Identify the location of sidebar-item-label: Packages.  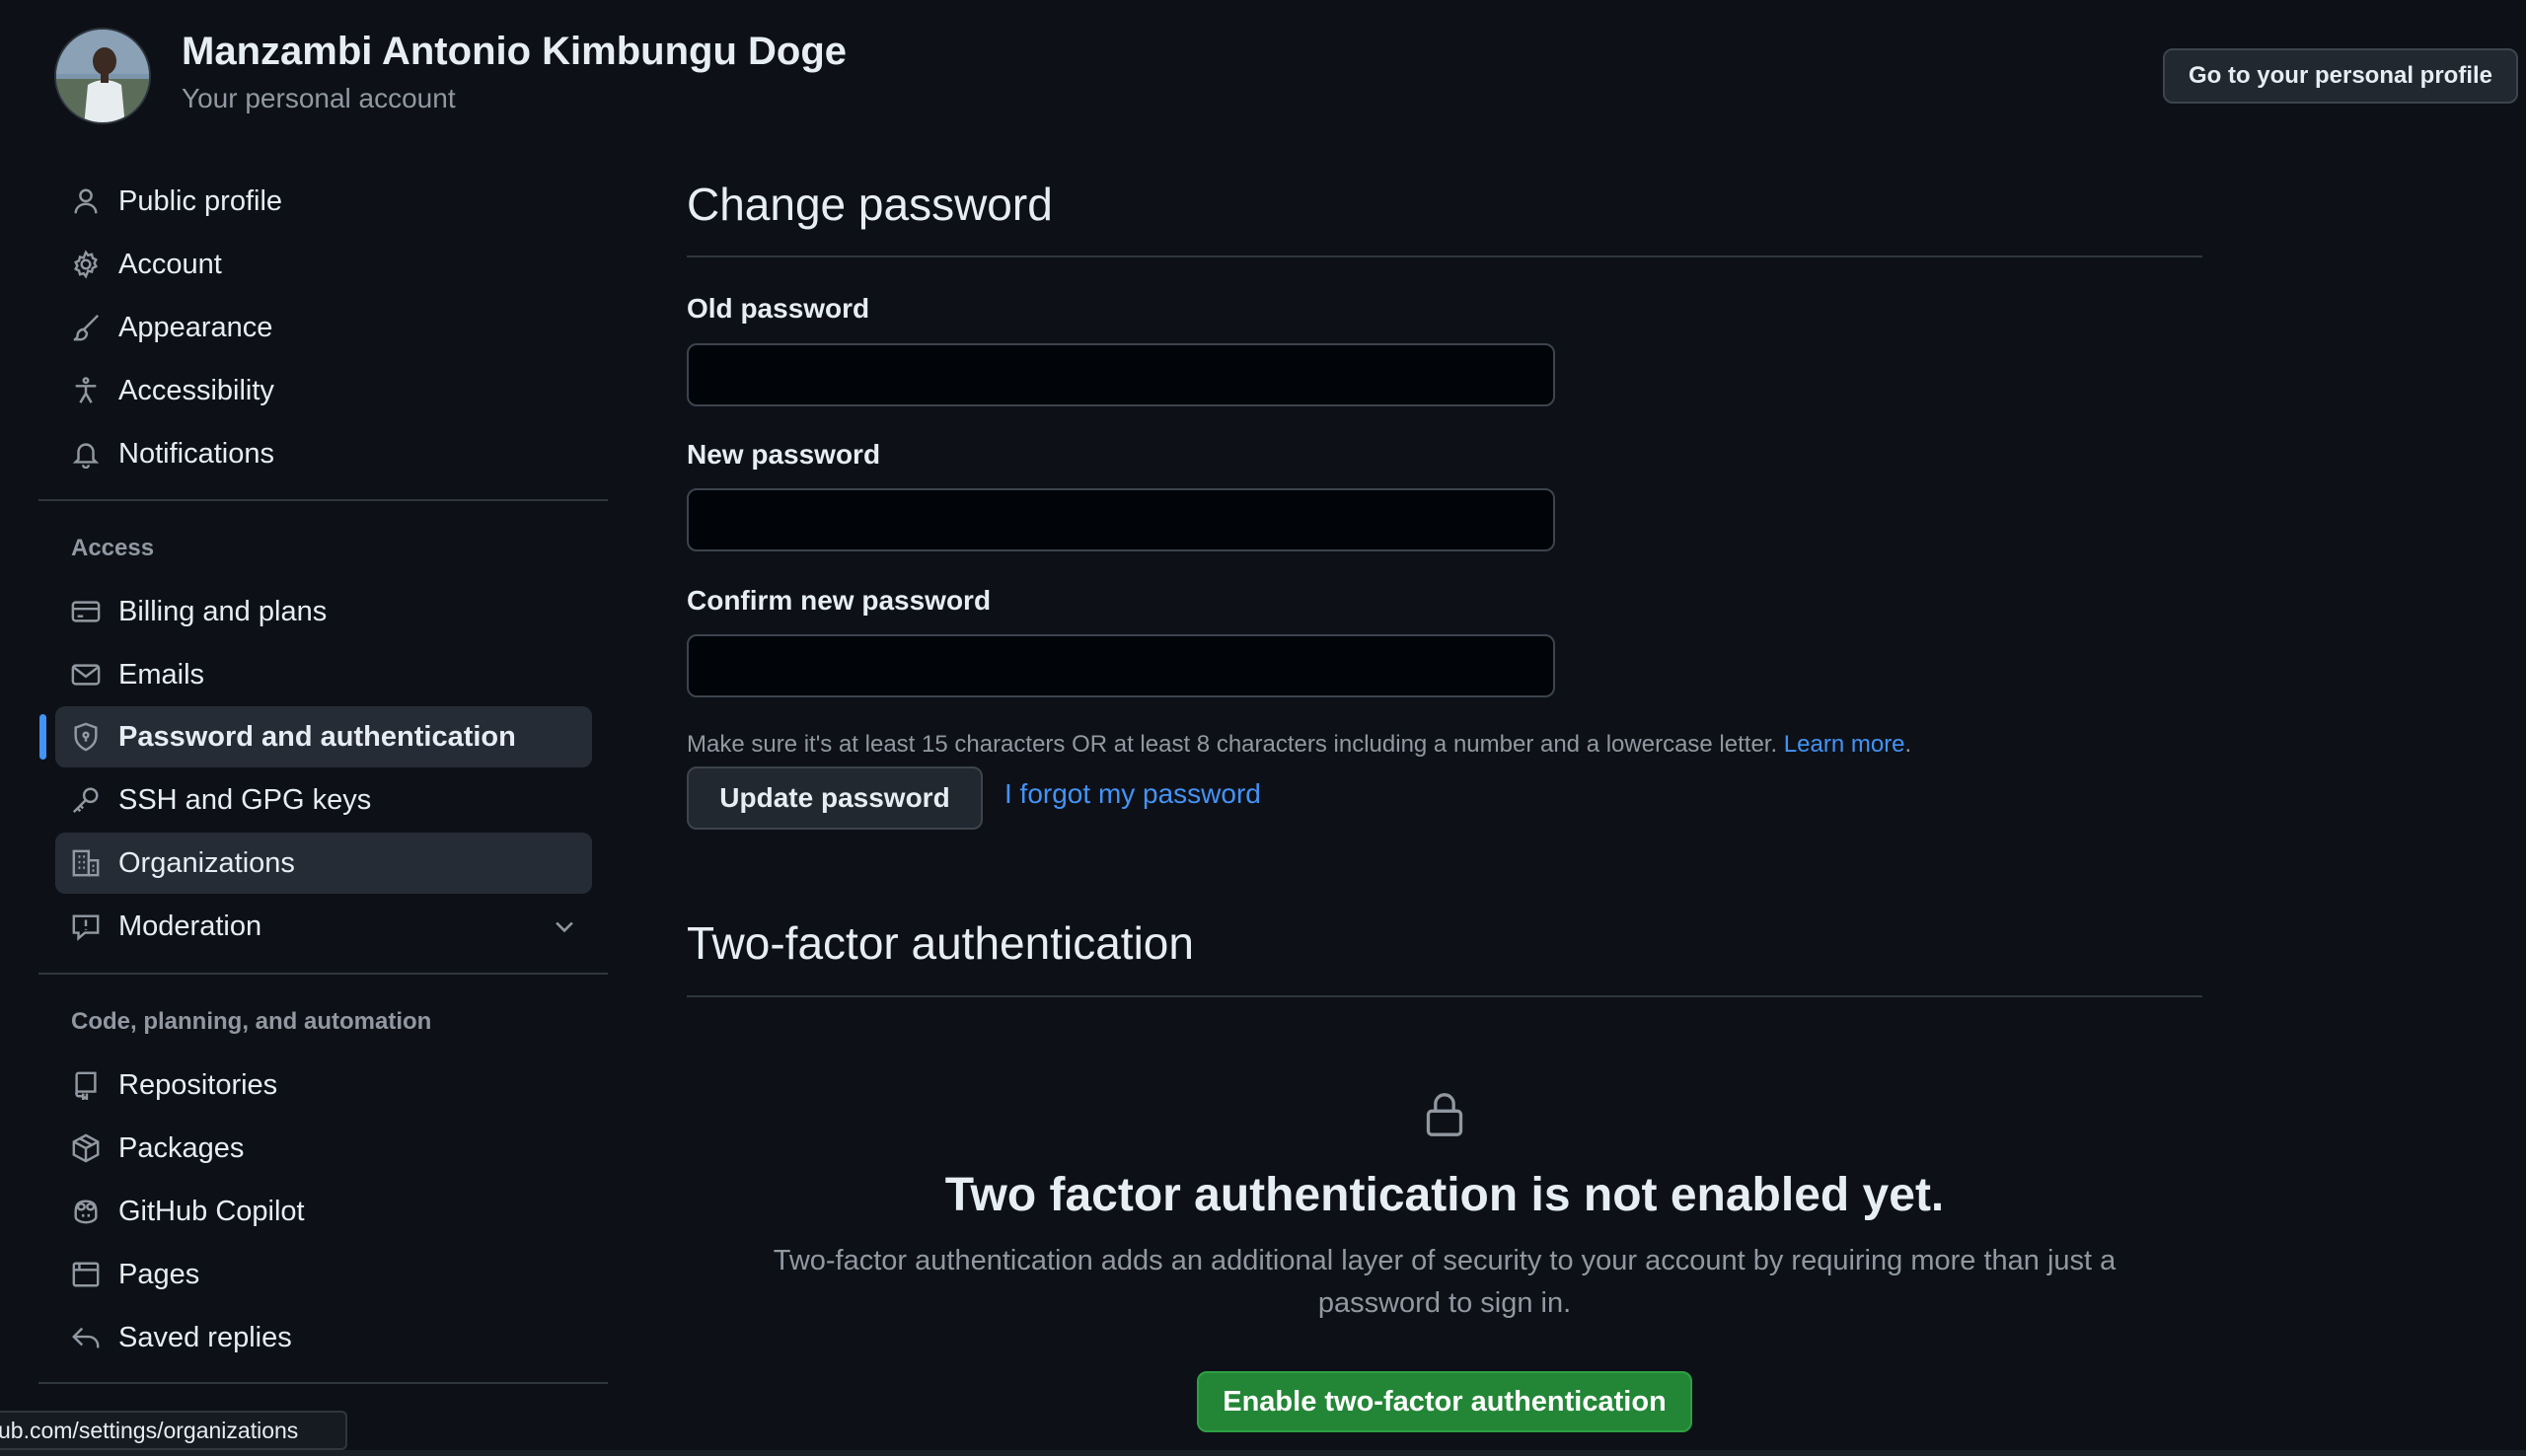
(181, 1147).